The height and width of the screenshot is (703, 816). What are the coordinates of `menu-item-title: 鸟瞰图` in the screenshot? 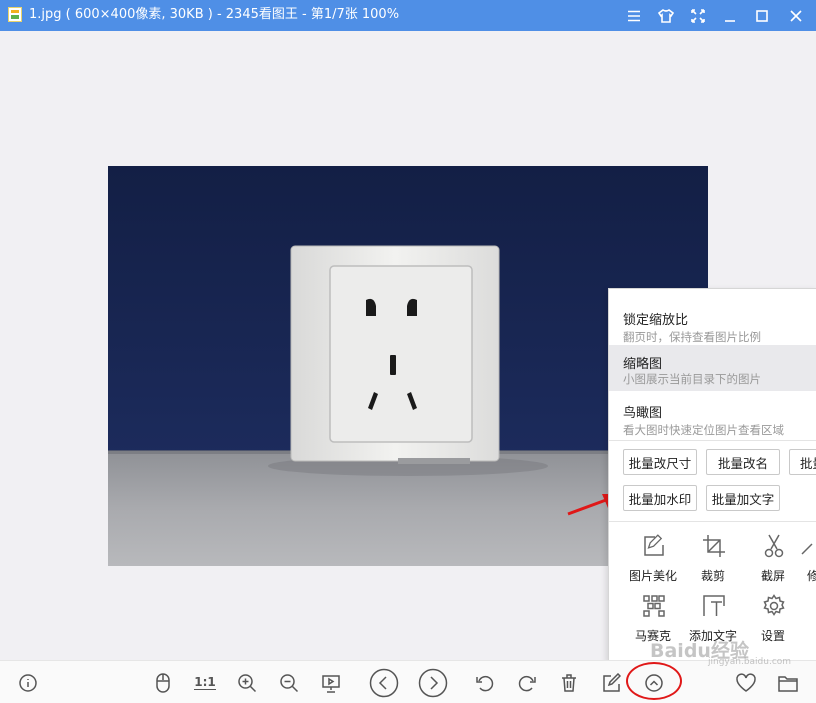 It's located at (643, 413).